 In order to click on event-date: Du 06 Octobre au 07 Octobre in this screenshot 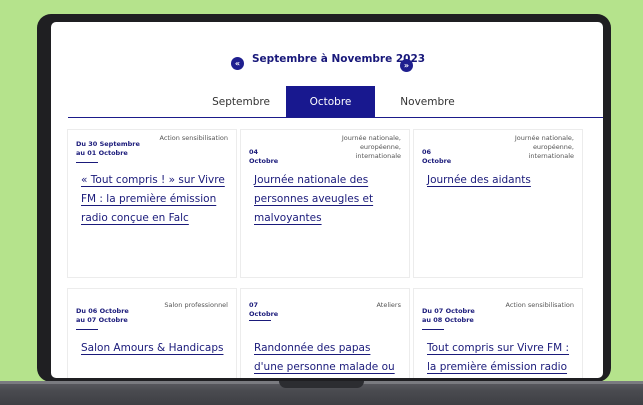, I will do `click(116, 316)`.